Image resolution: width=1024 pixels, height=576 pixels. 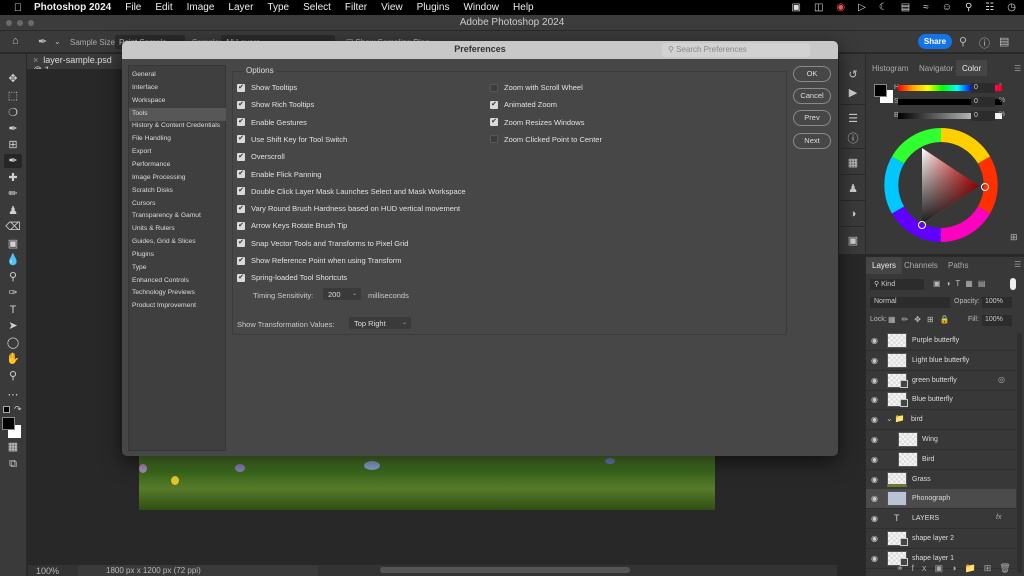 I want to click on clock-icon: ◷, so click(x=1011, y=7).